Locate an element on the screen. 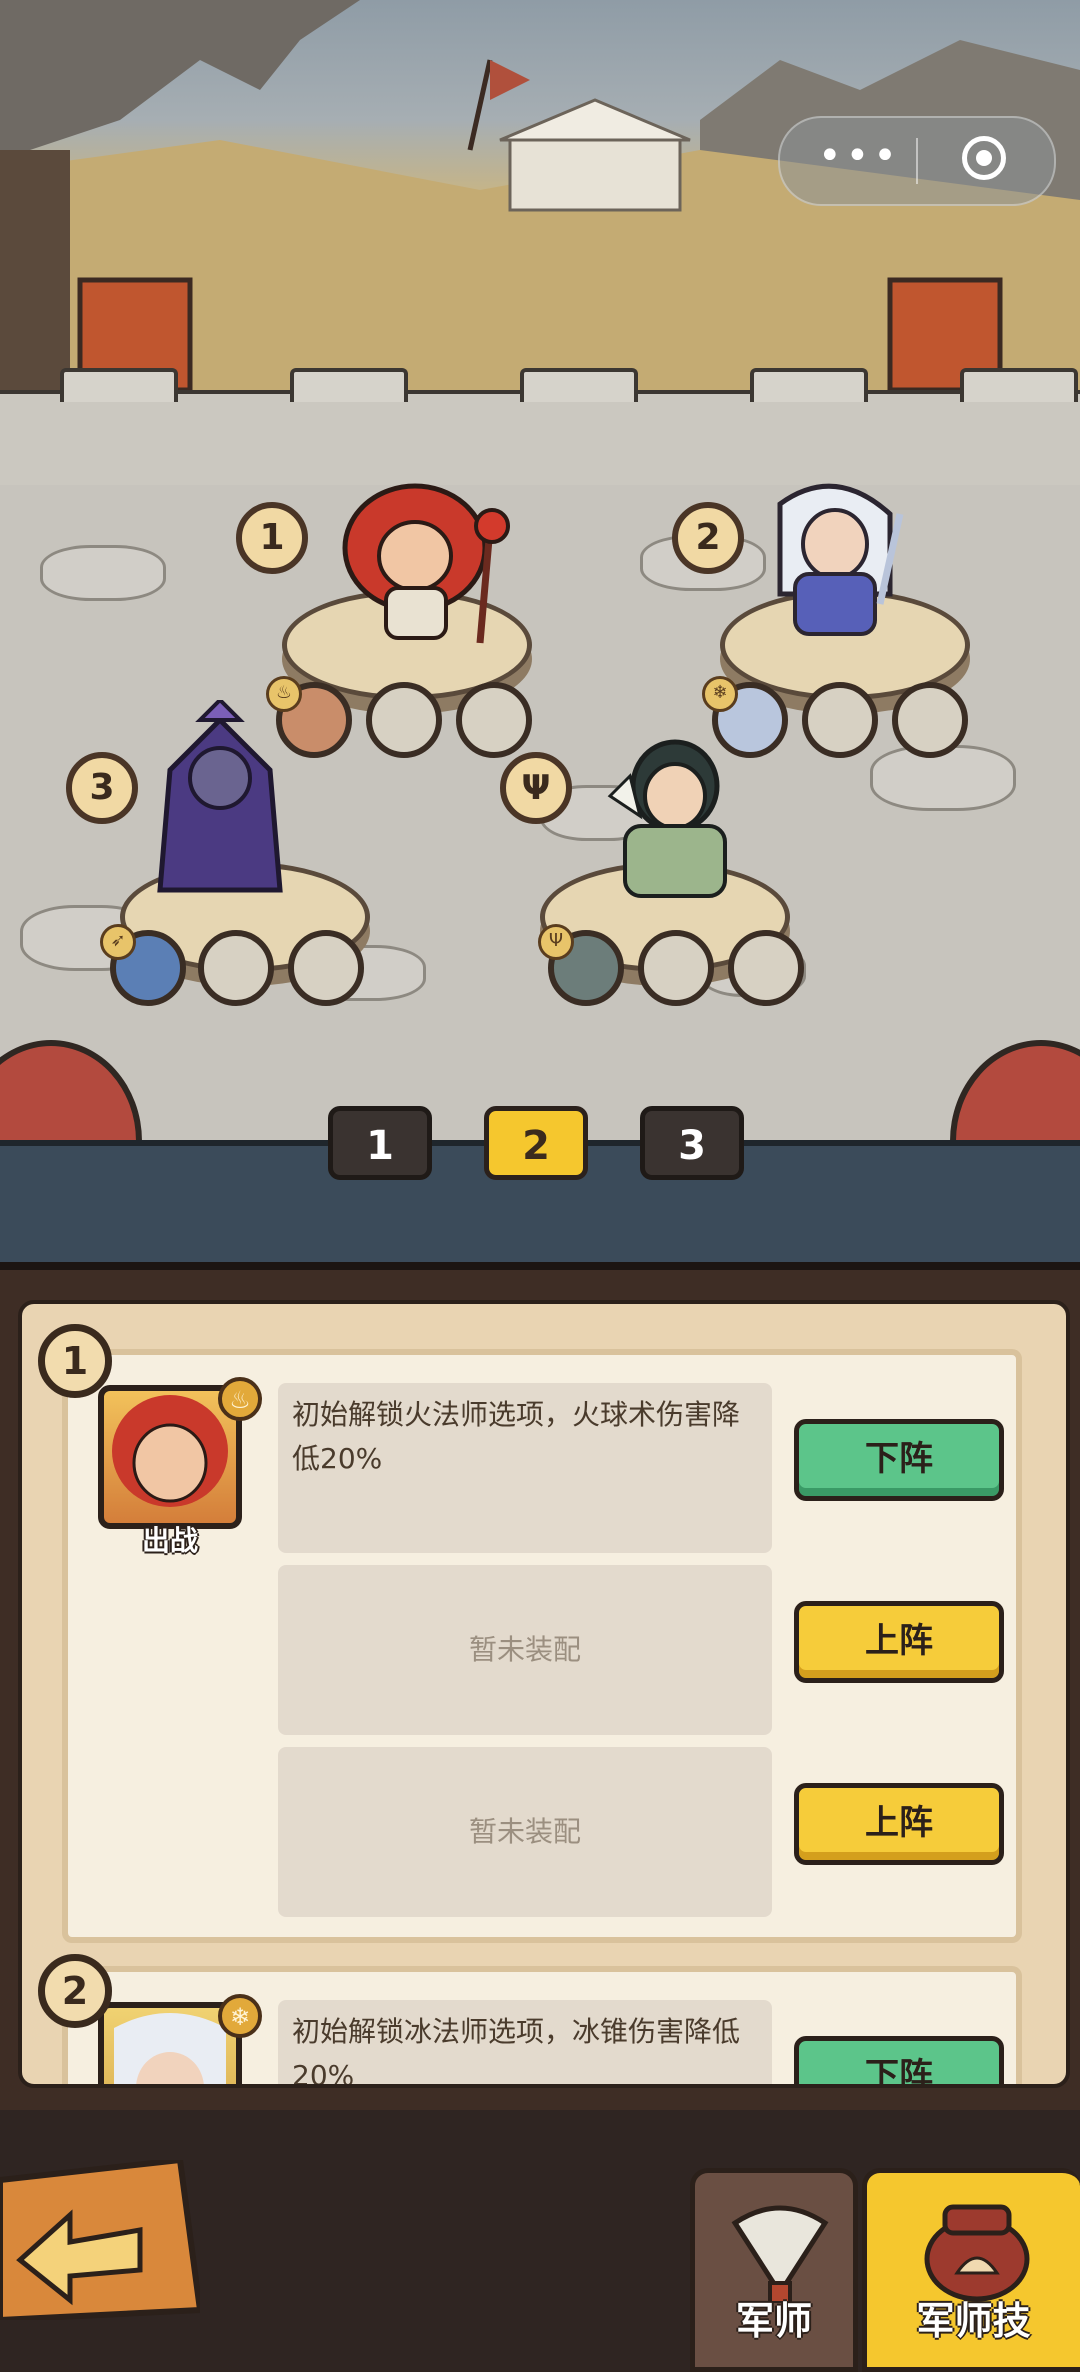  slot-1-number: 1 is located at coordinates (272, 538).